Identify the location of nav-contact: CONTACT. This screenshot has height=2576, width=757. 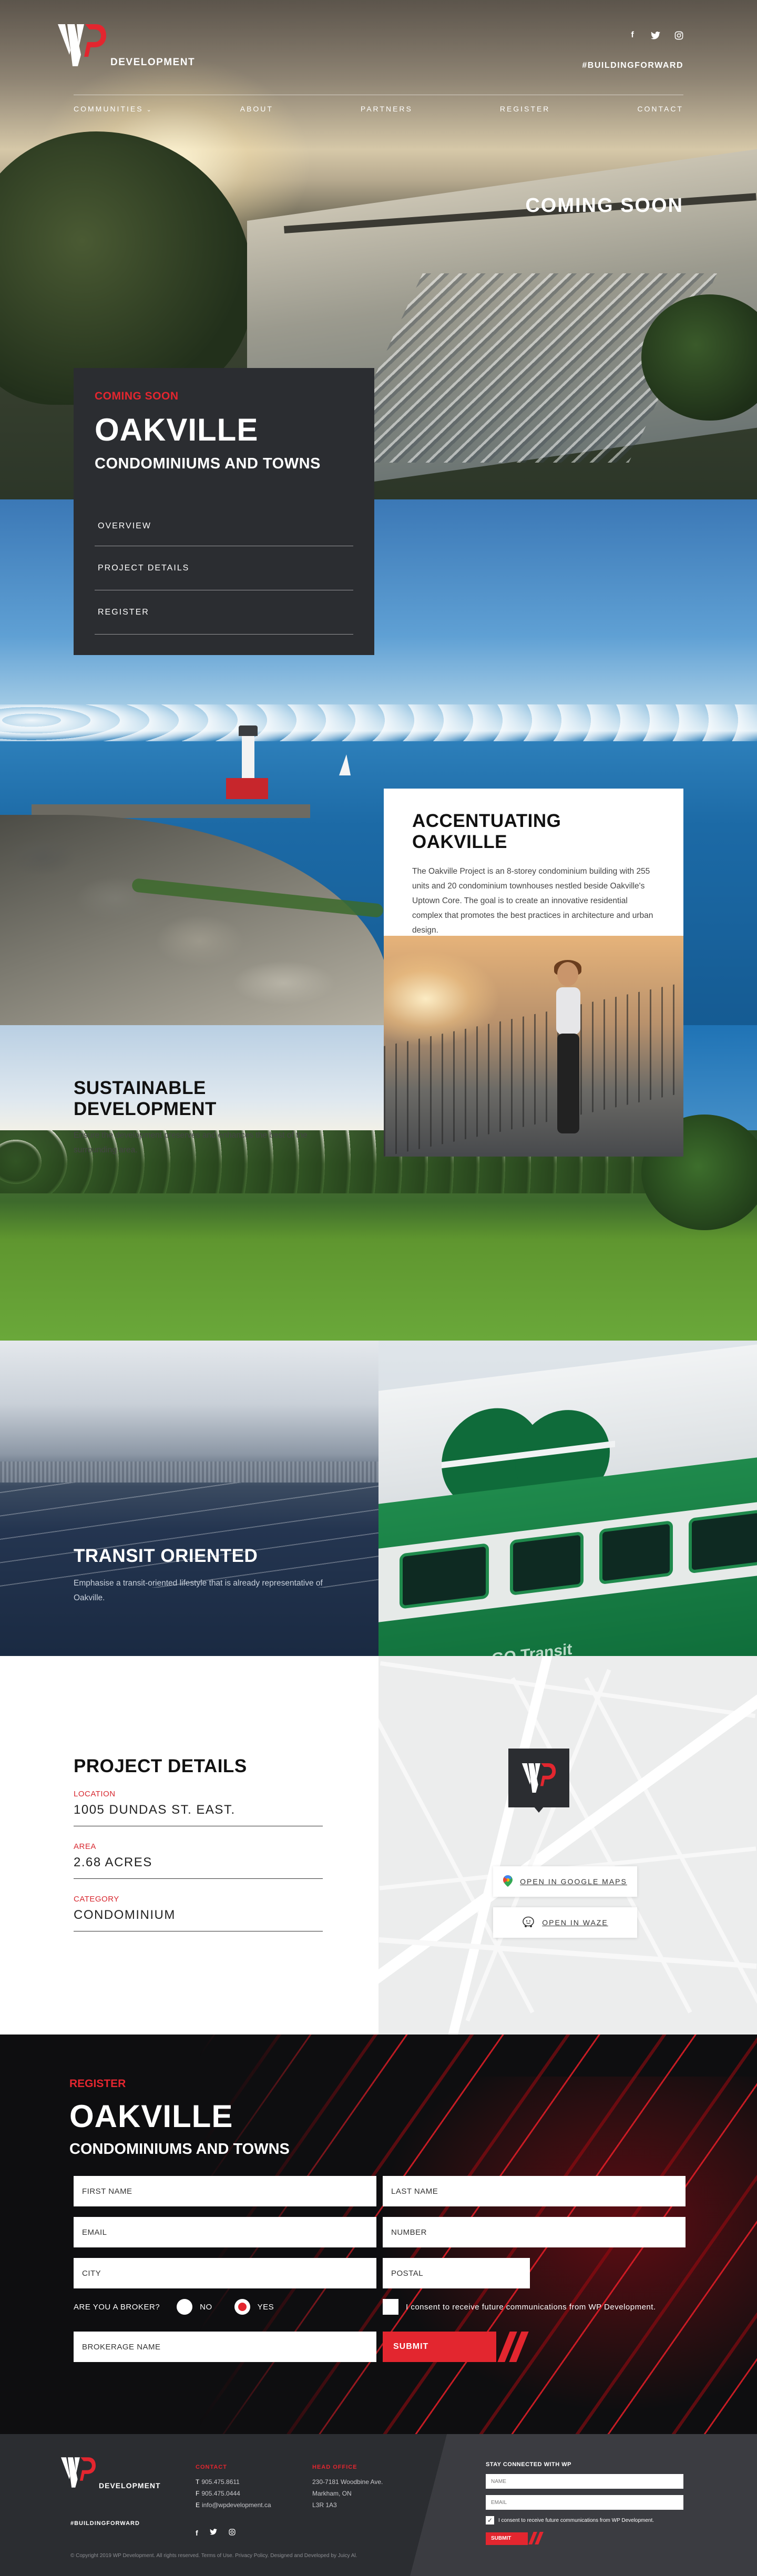
(660, 109).